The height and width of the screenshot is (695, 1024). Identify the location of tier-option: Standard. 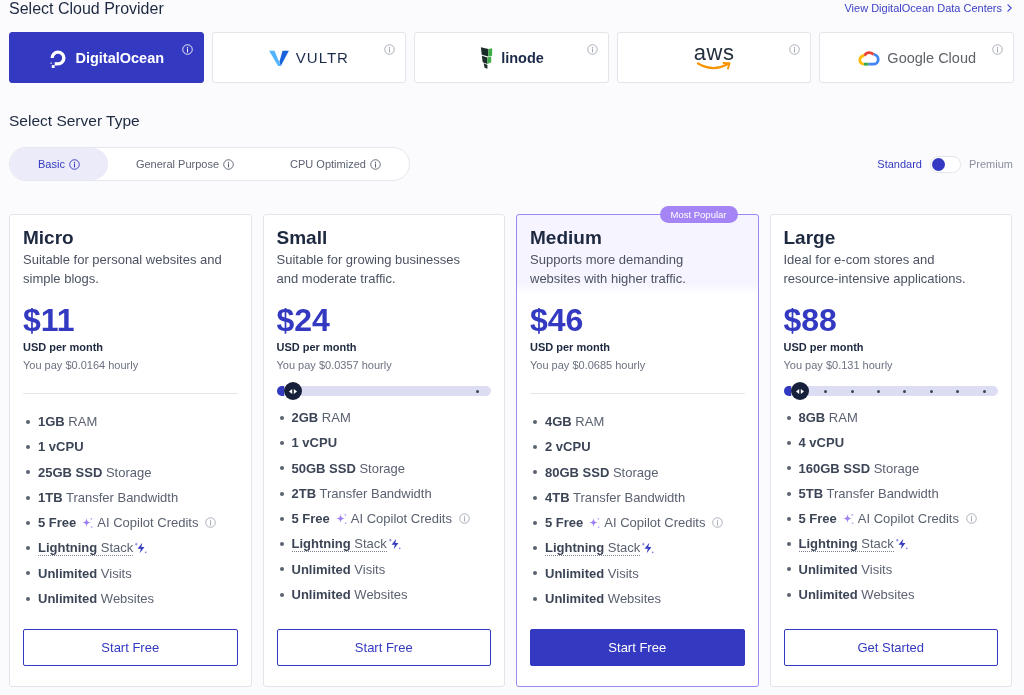
(899, 164).